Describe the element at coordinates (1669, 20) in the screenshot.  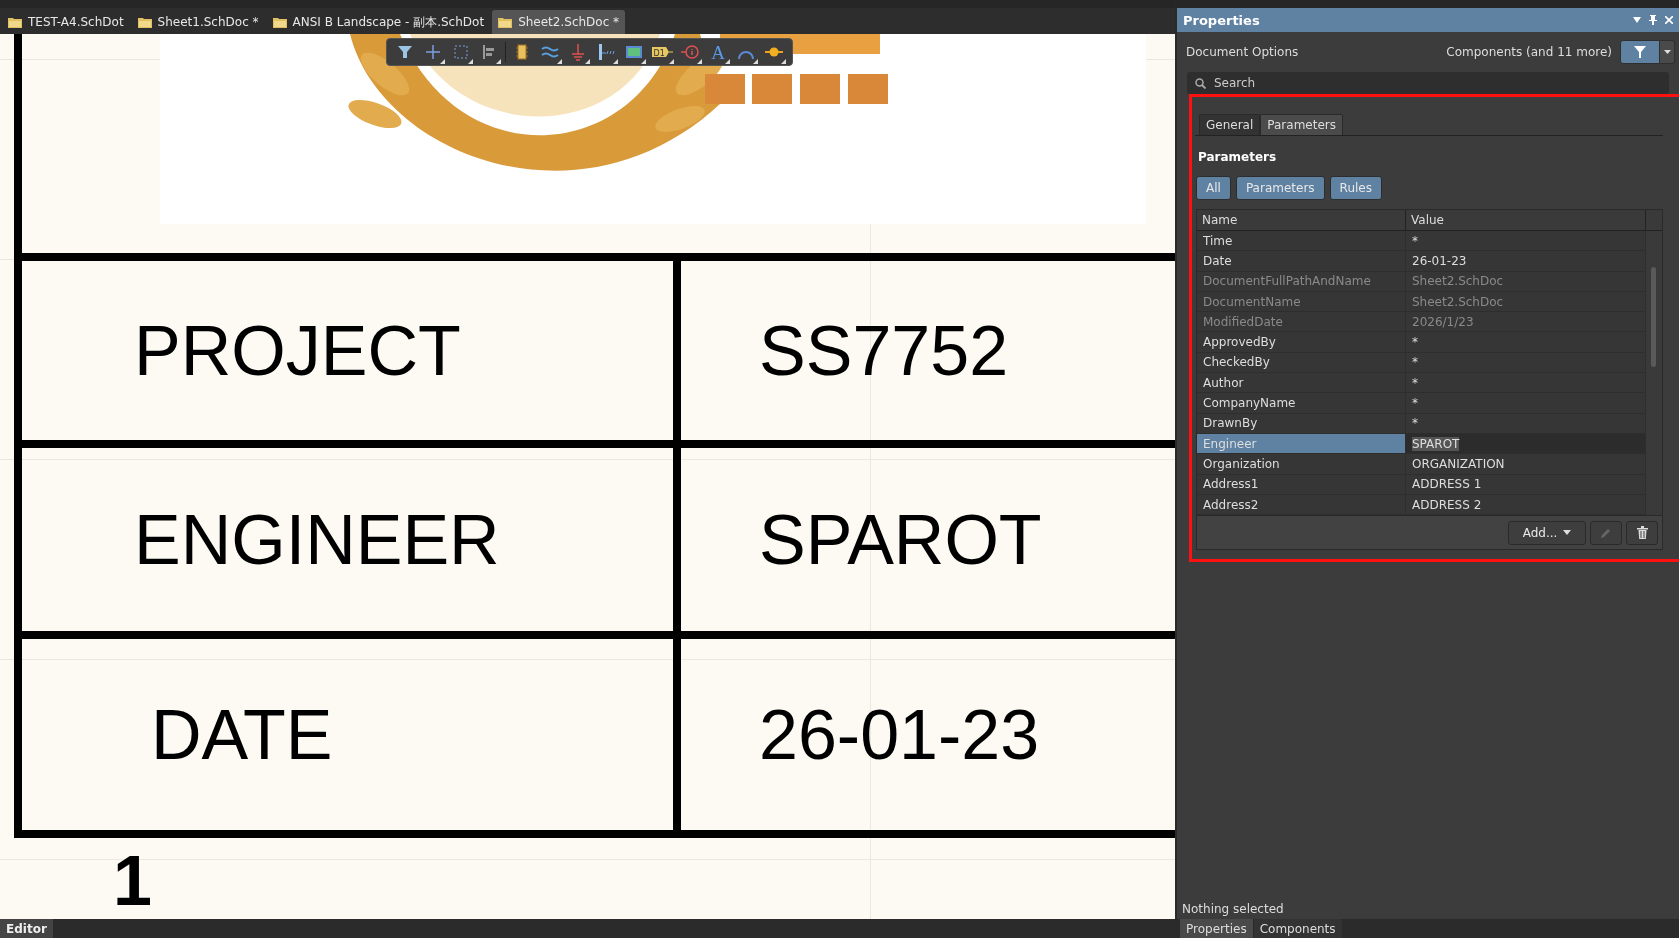
I see `close-icon` at that location.